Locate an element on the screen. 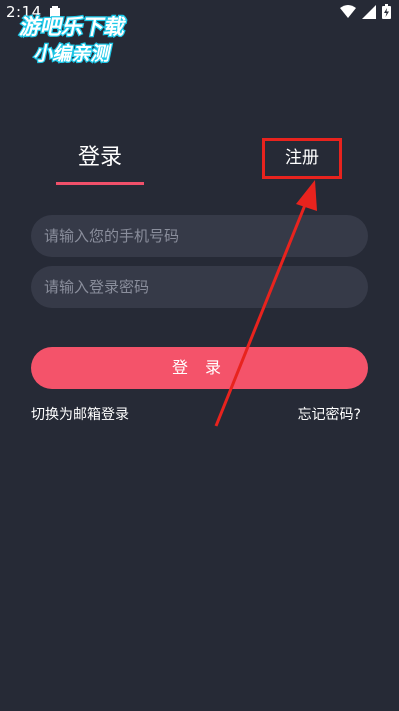 Image resolution: width=399 pixels, height=711 pixels. status-icons is located at coordinates (365, 11).